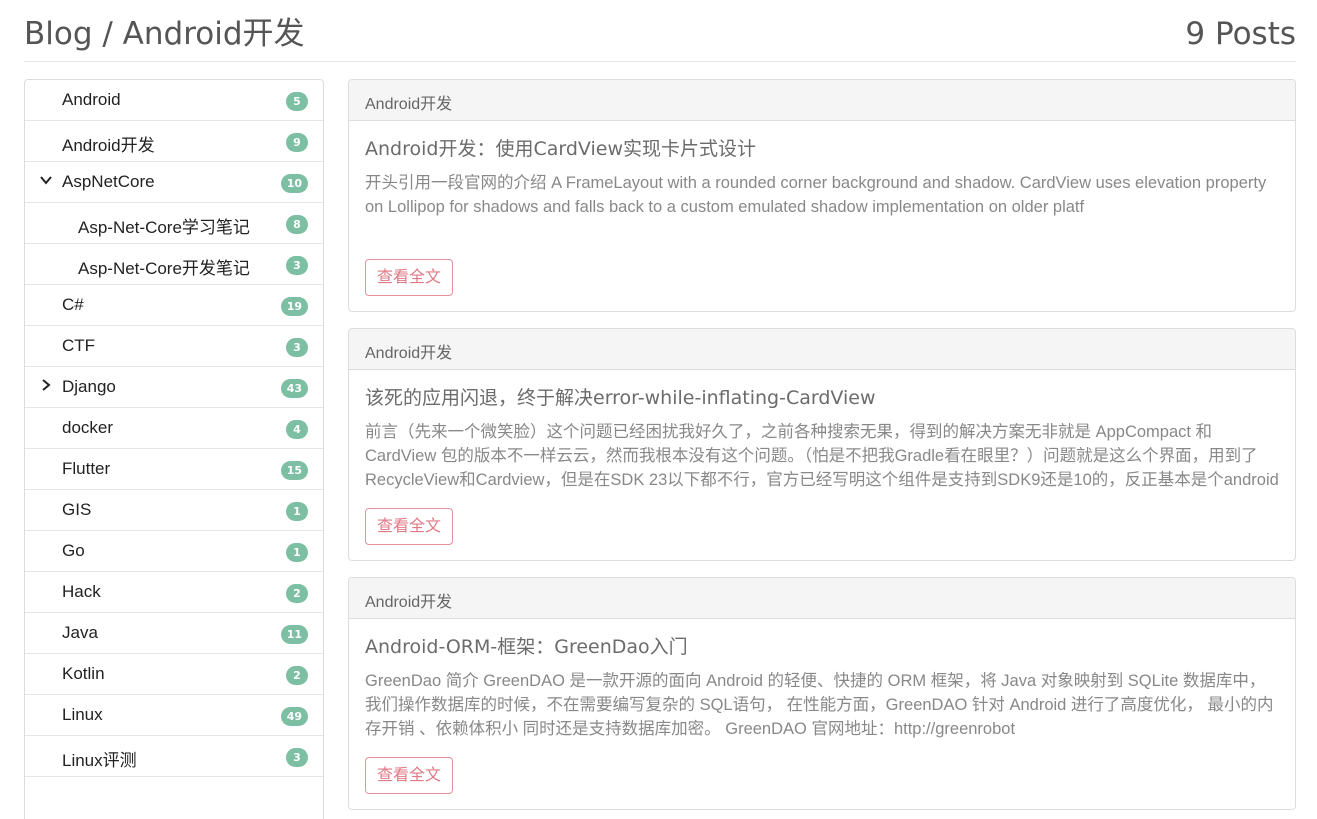 The image size is (1317, 819). Describe the element at coordinates (294, 388) in the screenshot. I see `count-badge: 43` at that location.